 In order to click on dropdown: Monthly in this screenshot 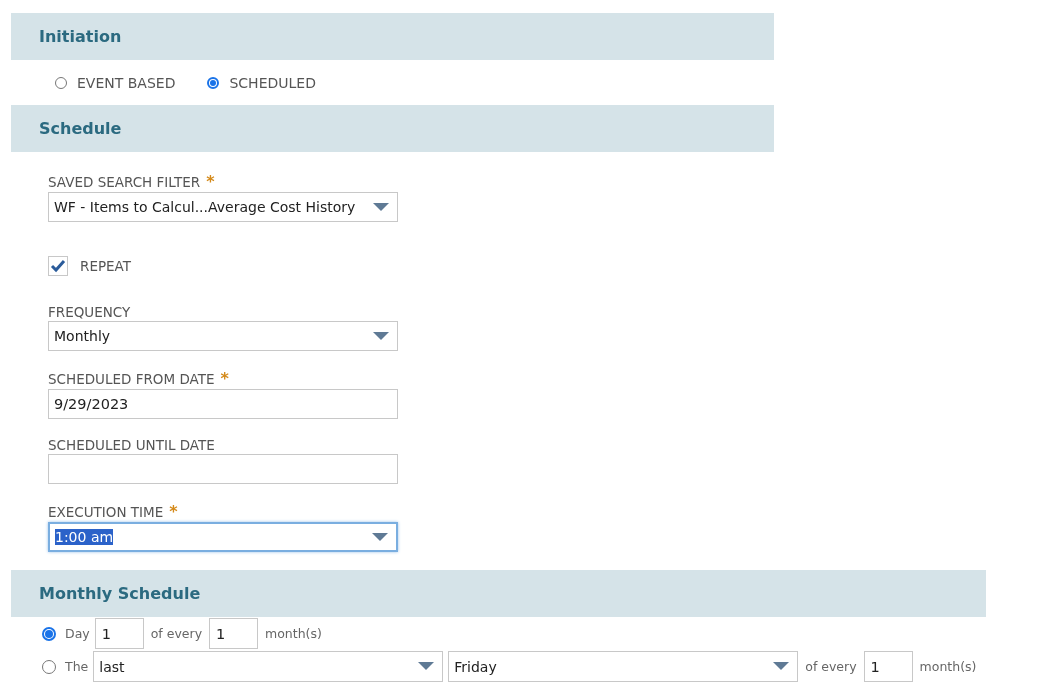, I will do `click(223, 336)`.